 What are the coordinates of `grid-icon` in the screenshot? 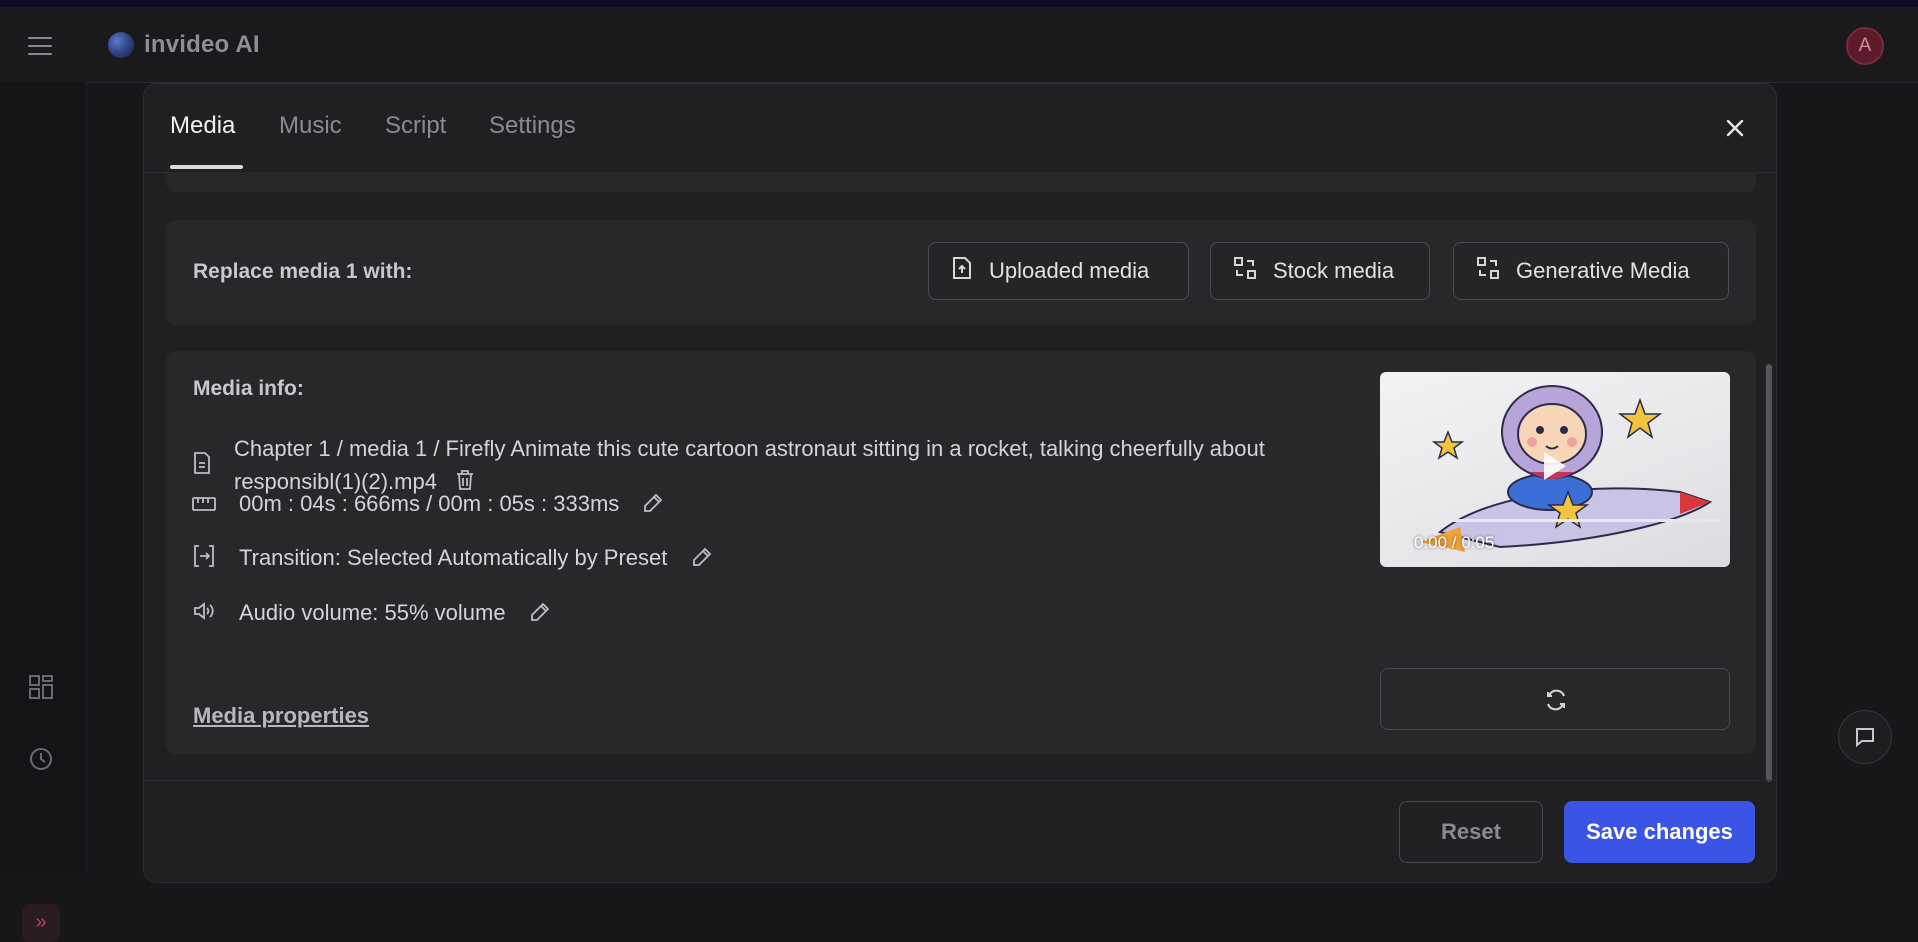 It's located at (42, 688).